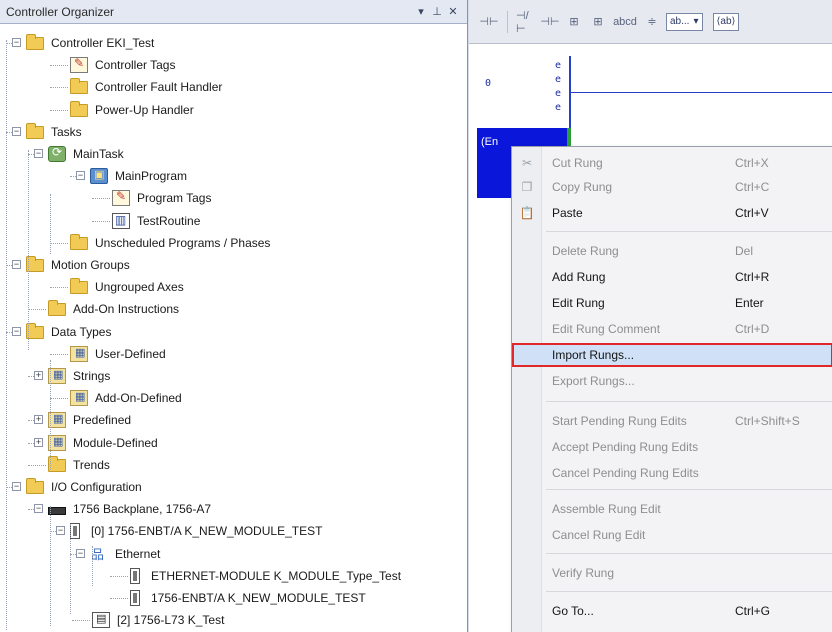 The width and height of the screenshot is (832, 632). Describe the element at coordinates (127, 398) in the screenshot. I see `tree-node: Add-On-Defined` at that location.